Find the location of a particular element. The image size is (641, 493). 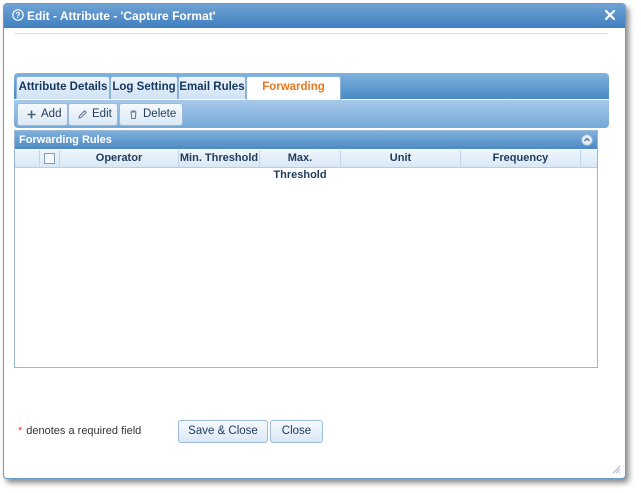

select-column is located at coordinates (50, 158).